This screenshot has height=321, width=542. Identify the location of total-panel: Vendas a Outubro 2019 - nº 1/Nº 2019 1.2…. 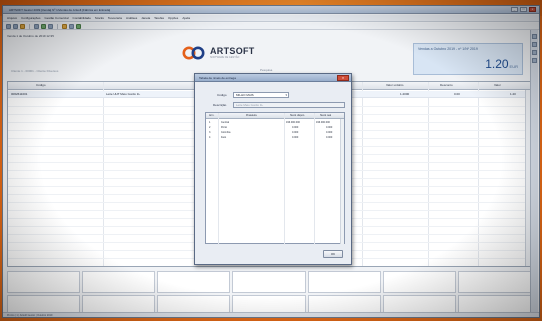
(468, 59).